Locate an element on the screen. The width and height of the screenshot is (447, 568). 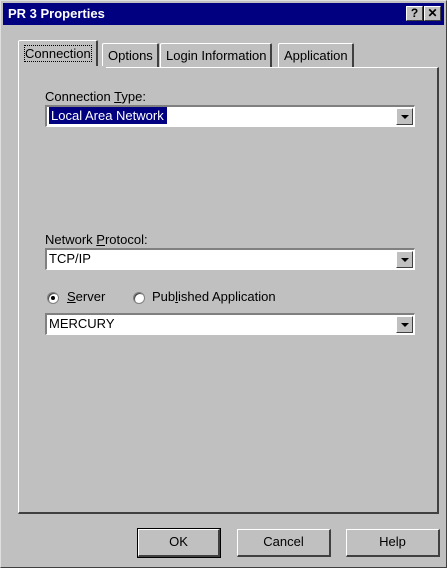
ok-button: OK is located at coordinates (179, 543).